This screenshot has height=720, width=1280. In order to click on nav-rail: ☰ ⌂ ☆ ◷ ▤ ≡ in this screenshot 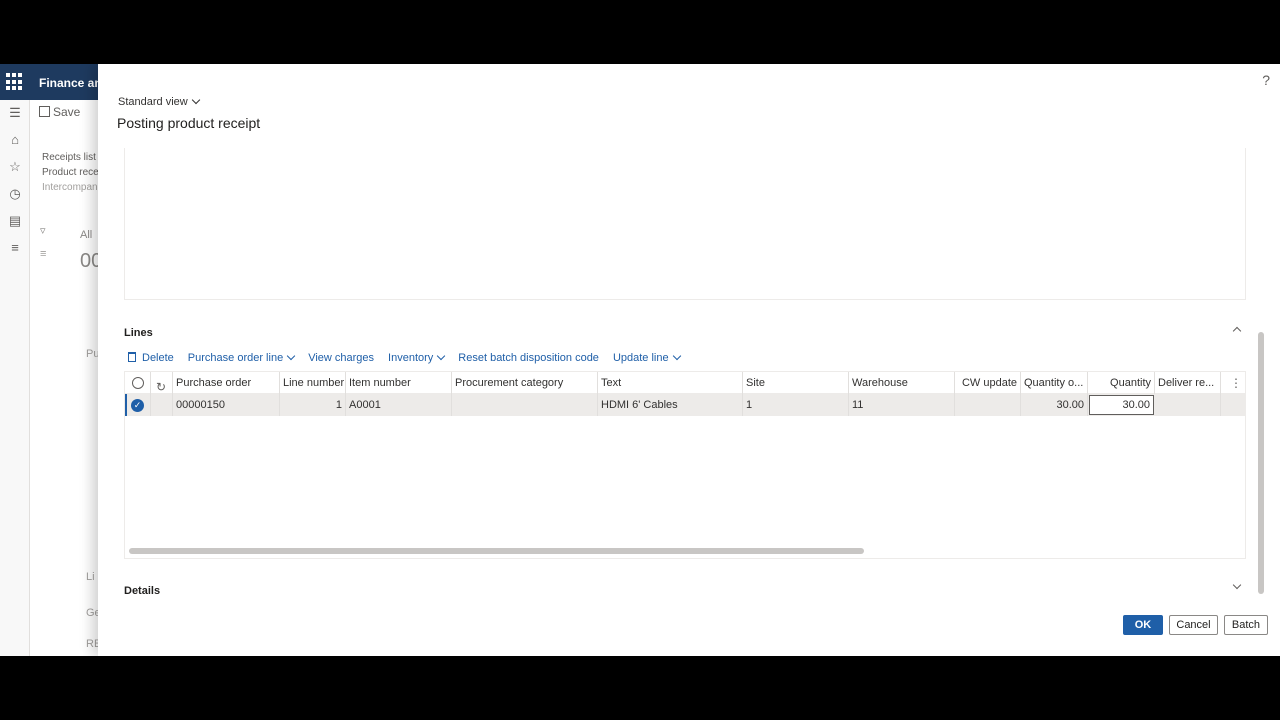, I will do `click(15, 378)`.